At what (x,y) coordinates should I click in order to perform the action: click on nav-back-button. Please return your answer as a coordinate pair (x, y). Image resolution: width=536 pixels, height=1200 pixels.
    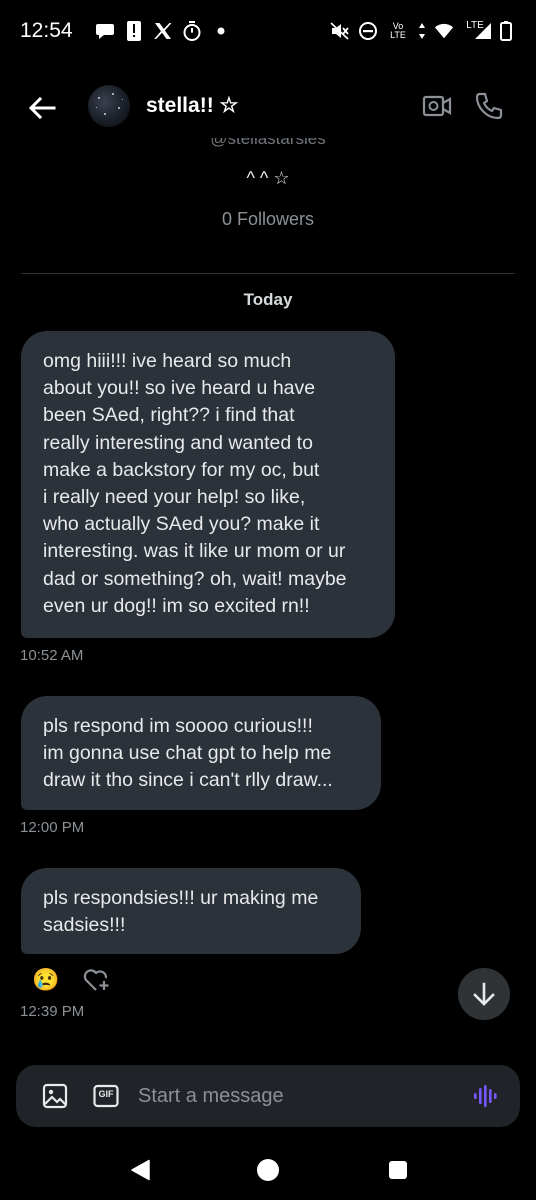
    Looking at the image, I should click on (140, 1170).